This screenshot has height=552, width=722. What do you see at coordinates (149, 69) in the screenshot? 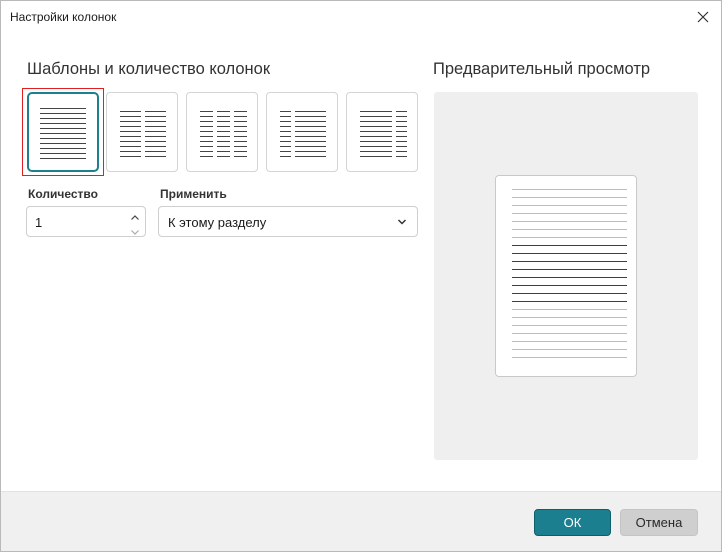
I see `templates-heading: Шаблоны и количество колонок` at bounding box center [149, 69].